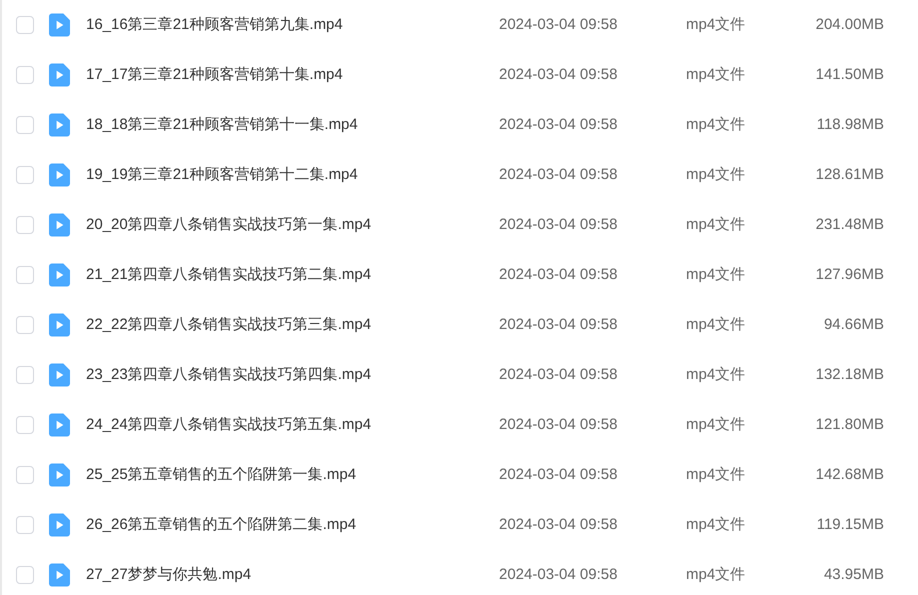 The width and height of the screenshot is (918, 595). Describe the element at coordinates (853, 324) in the screenshot. I see `file-size: 94.66MB` at that location.